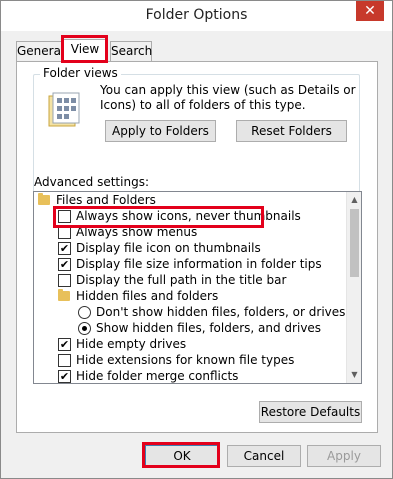 This screenshot has width=393, height=479. I want to click on tab-view: View, so click(85, 50).